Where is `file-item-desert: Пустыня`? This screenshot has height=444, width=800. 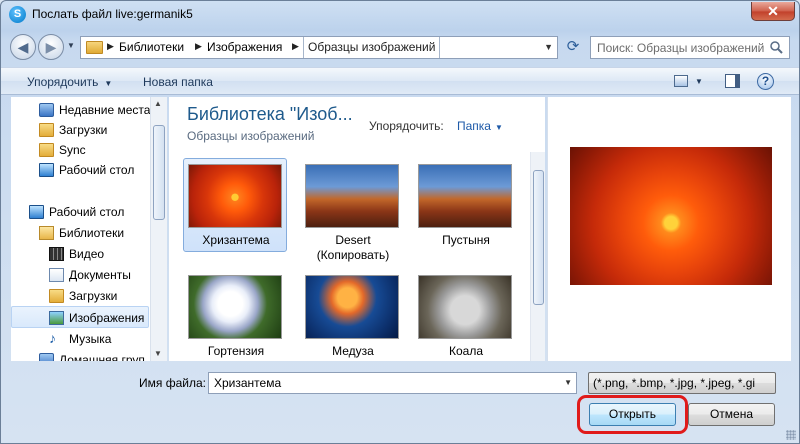
file-item-desert: Пустыня is located at coordinates (465, 205).